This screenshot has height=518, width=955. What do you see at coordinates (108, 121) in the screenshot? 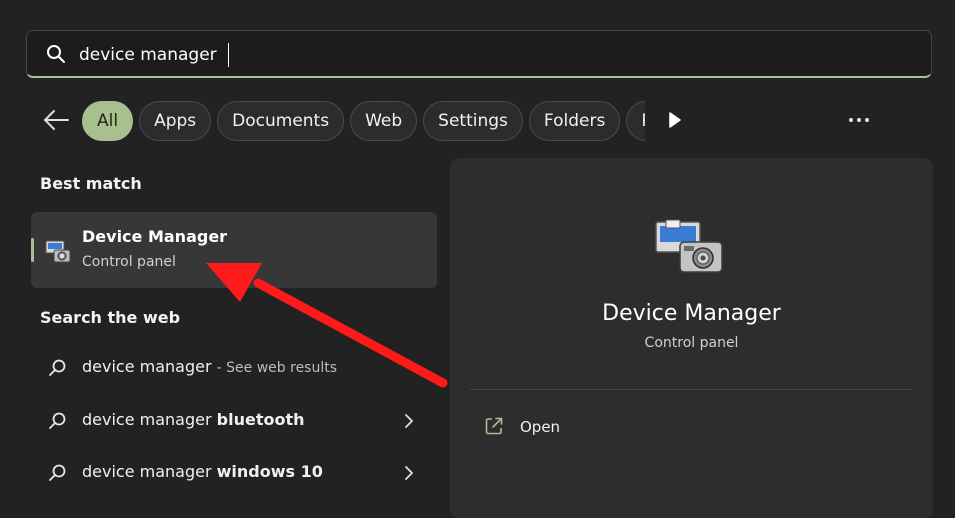
I see `filter-chip-all: All` at bounding box center [108, 121].